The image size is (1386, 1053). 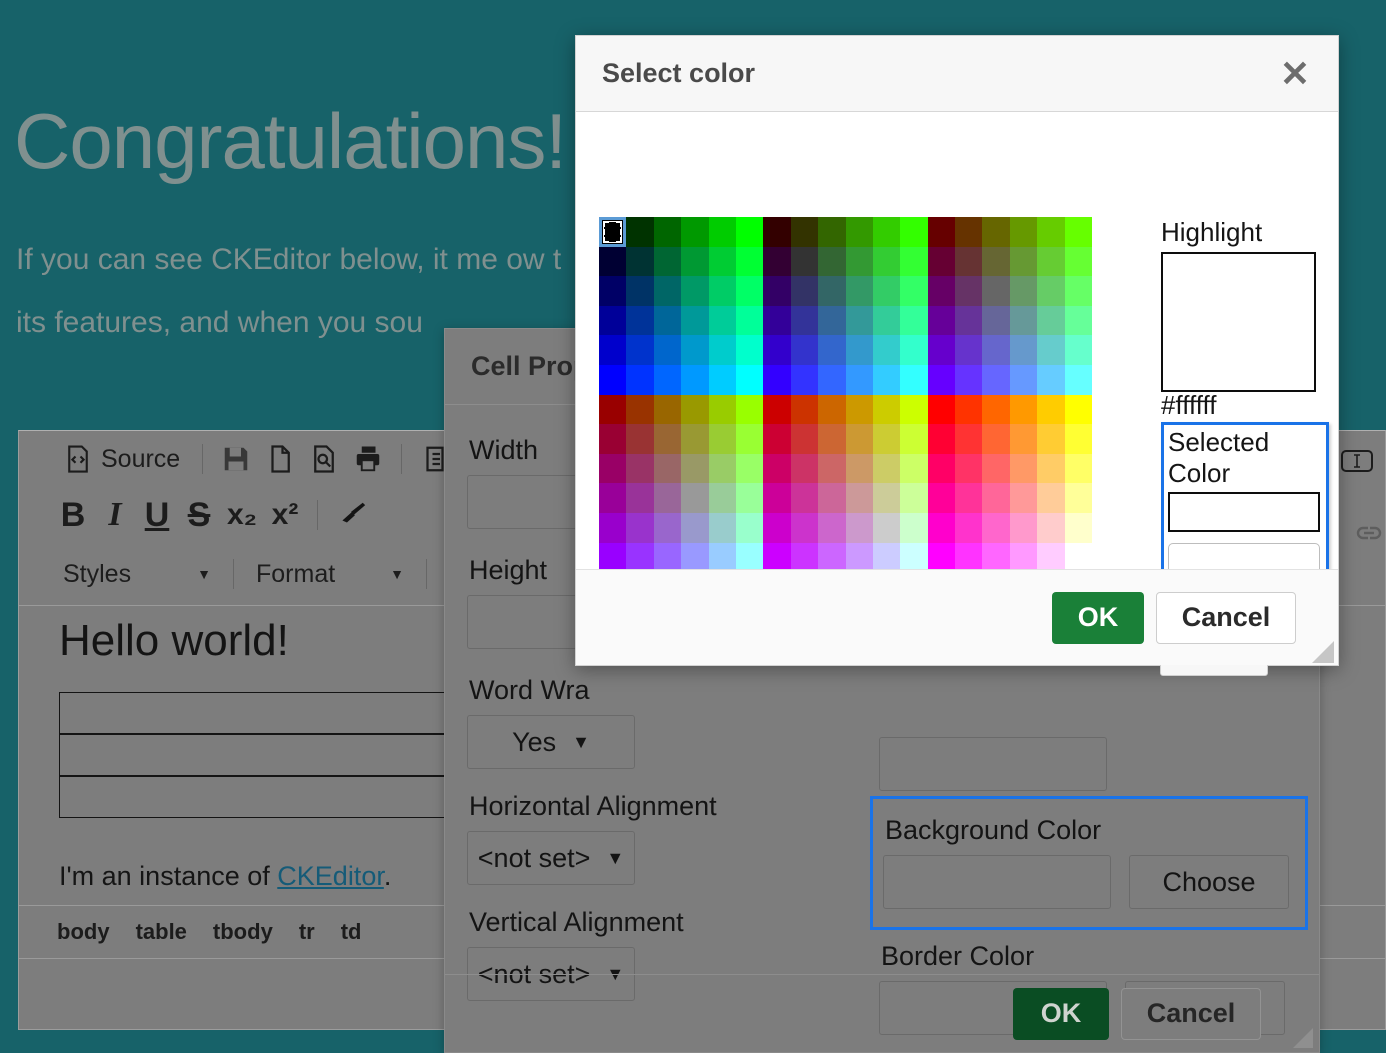 I want to click on italic-button: I, so click(x=115, y=515).